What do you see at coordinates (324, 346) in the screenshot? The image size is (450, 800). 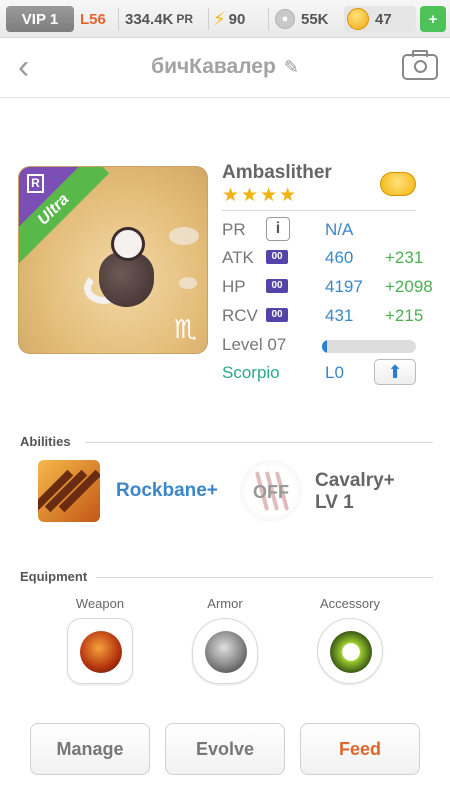 I see `xp-progress-fill` at bounding box center [324, 346].